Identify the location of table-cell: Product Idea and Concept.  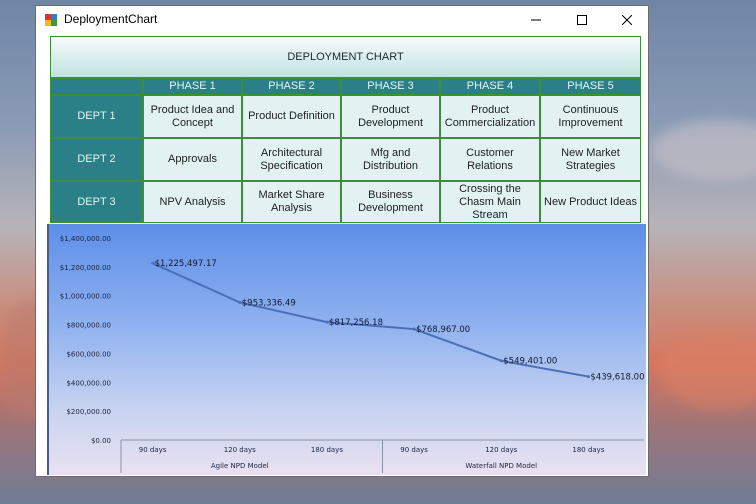
(192, 116).